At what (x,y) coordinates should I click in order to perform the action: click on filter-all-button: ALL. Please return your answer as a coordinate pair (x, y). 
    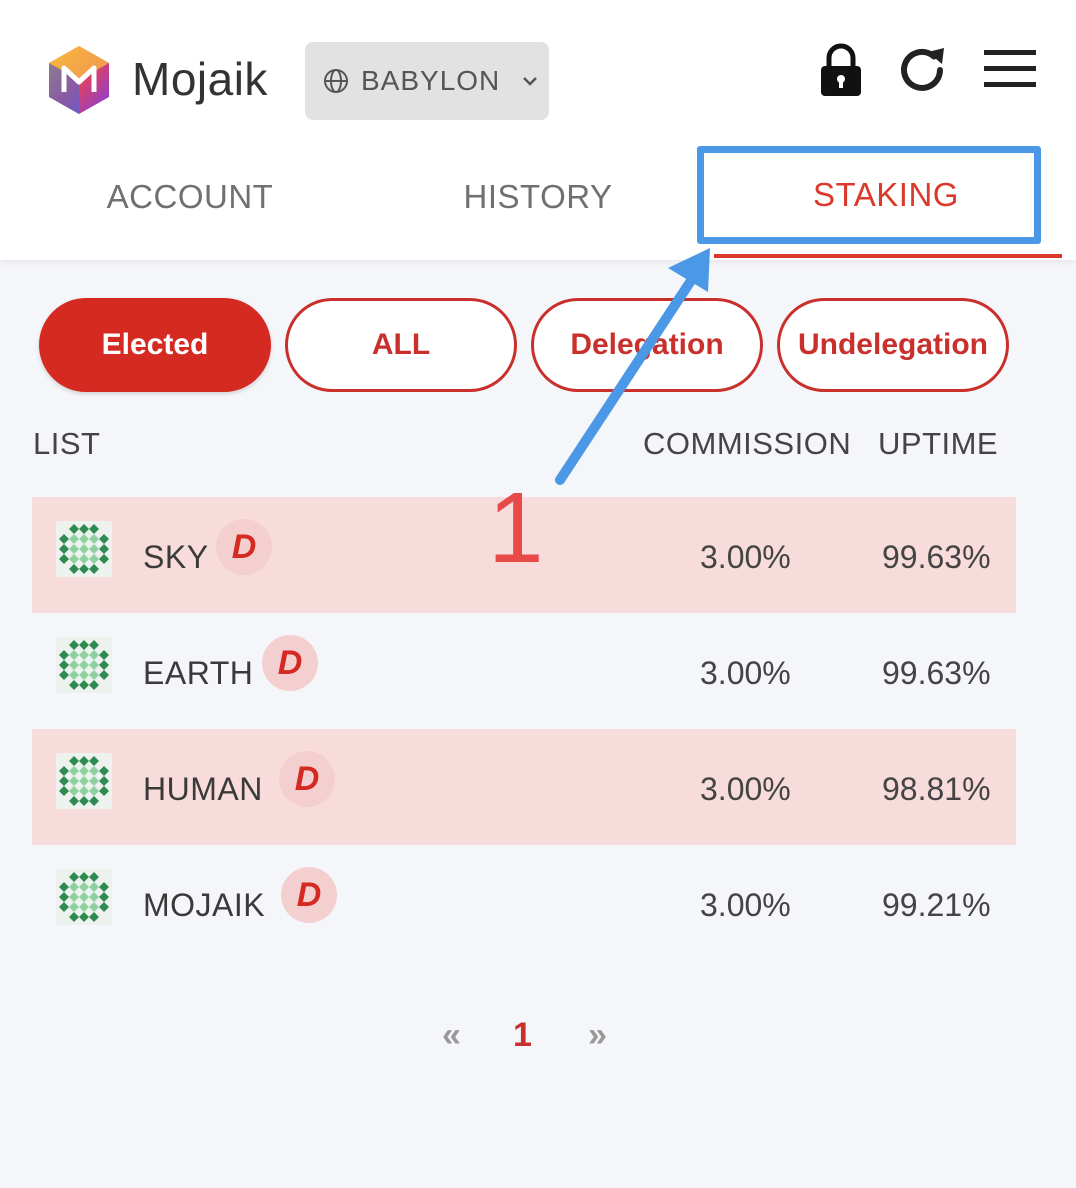
    Looking at the image, I should click on (401, 345).